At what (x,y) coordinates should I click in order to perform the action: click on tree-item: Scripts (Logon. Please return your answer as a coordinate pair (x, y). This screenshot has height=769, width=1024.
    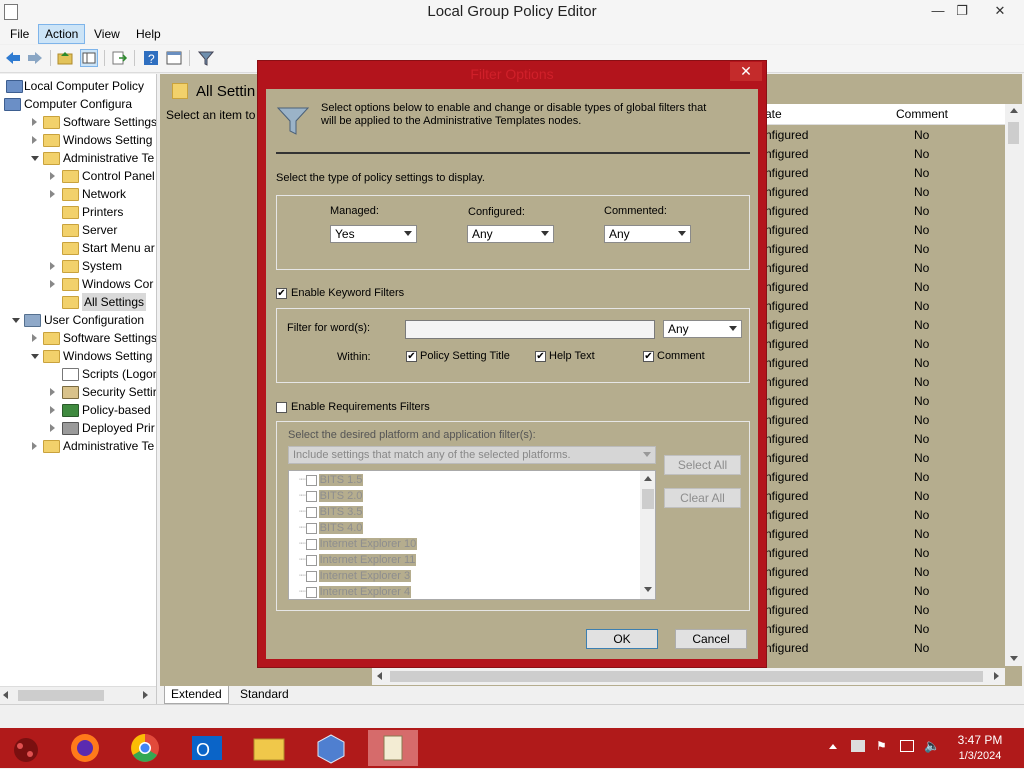
    Looking at the image, I should click on (78, 374).